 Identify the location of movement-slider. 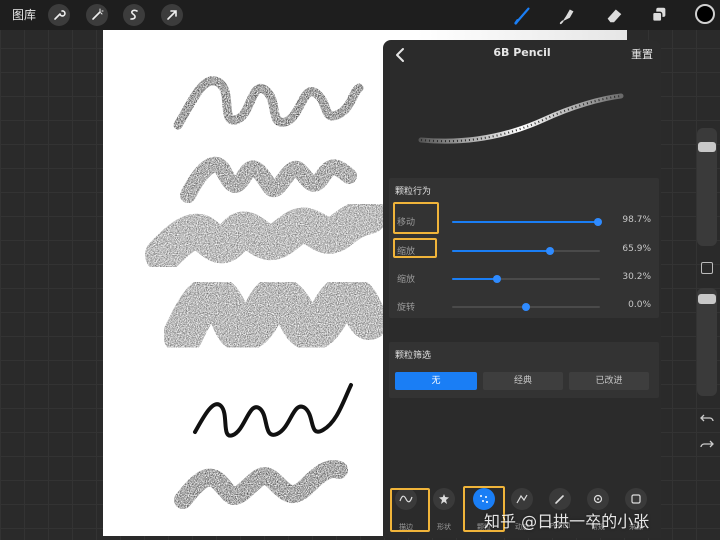
(527, 222).